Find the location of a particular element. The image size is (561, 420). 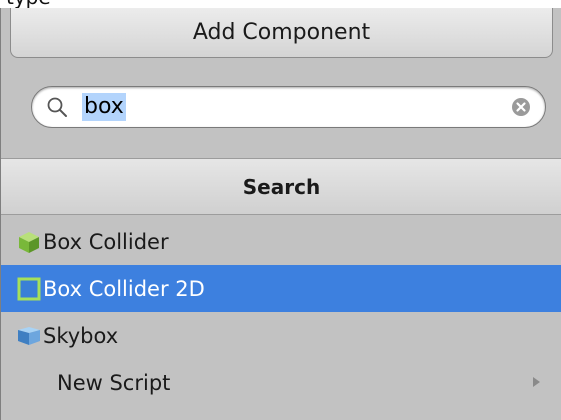

caption-fragment: type is located at coordinates (28, 3).